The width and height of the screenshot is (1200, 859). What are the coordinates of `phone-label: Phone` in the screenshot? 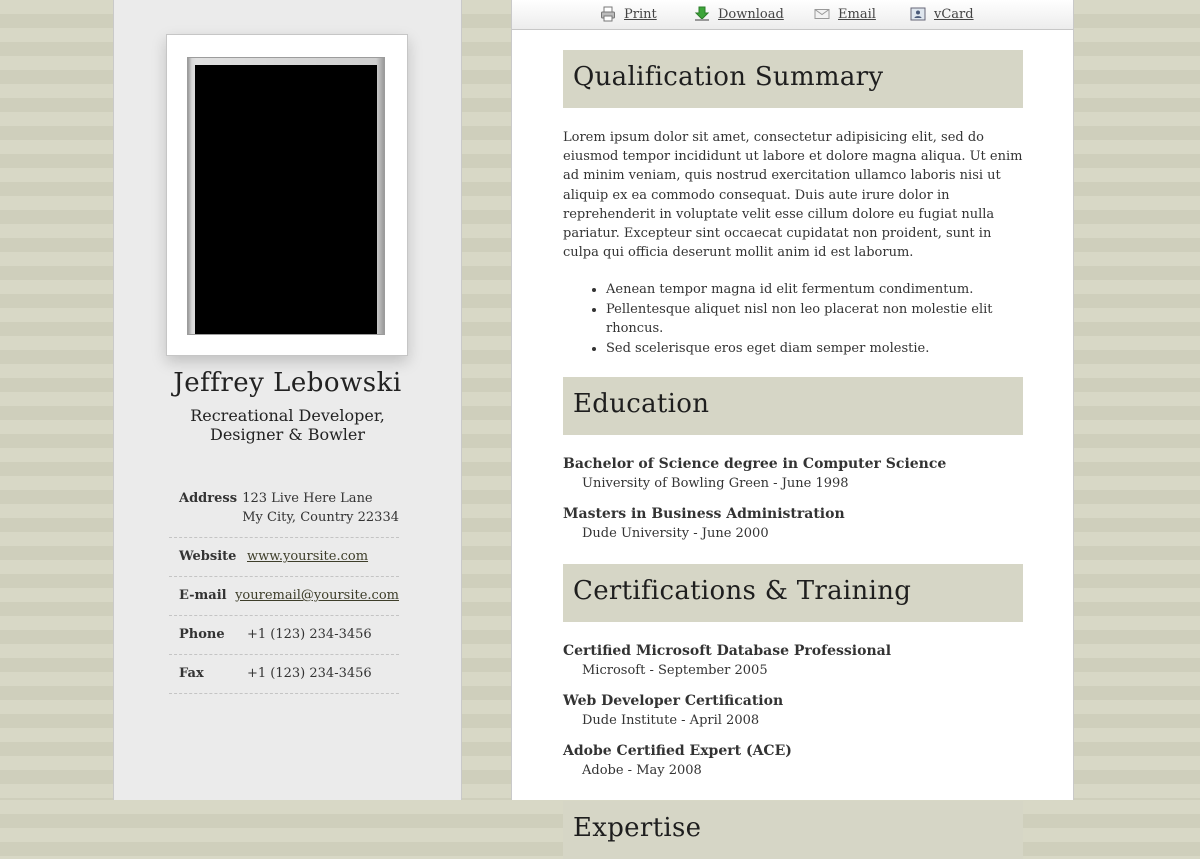 It's located at (202, 634).